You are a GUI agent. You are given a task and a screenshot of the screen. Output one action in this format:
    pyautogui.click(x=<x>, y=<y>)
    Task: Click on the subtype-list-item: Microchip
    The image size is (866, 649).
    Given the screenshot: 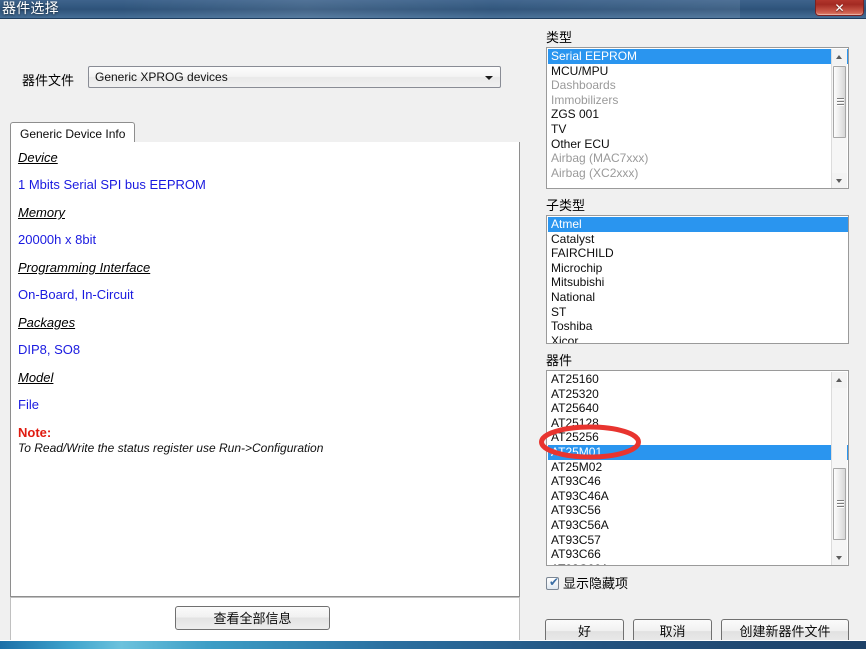 What is the action you would take?
    pyautogui.click(x=698, y=268)
    